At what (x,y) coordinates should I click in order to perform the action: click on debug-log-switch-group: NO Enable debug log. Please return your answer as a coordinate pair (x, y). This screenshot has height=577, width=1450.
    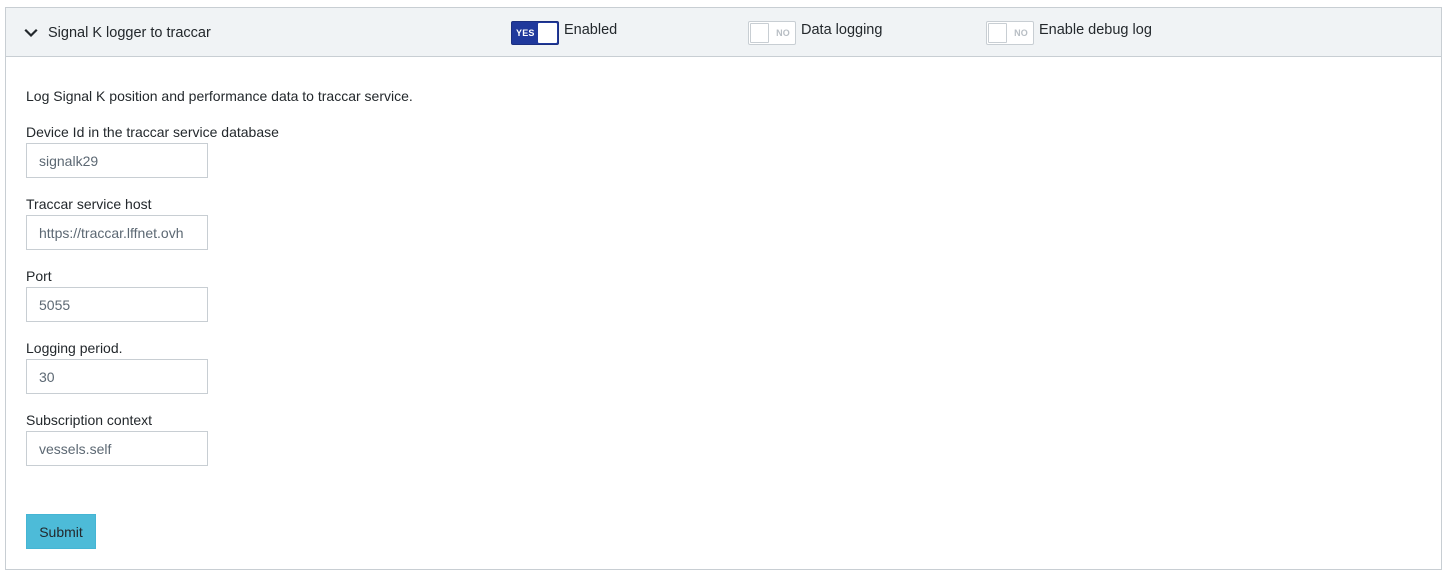
    Looking at the image, I should click on (1069, 33).